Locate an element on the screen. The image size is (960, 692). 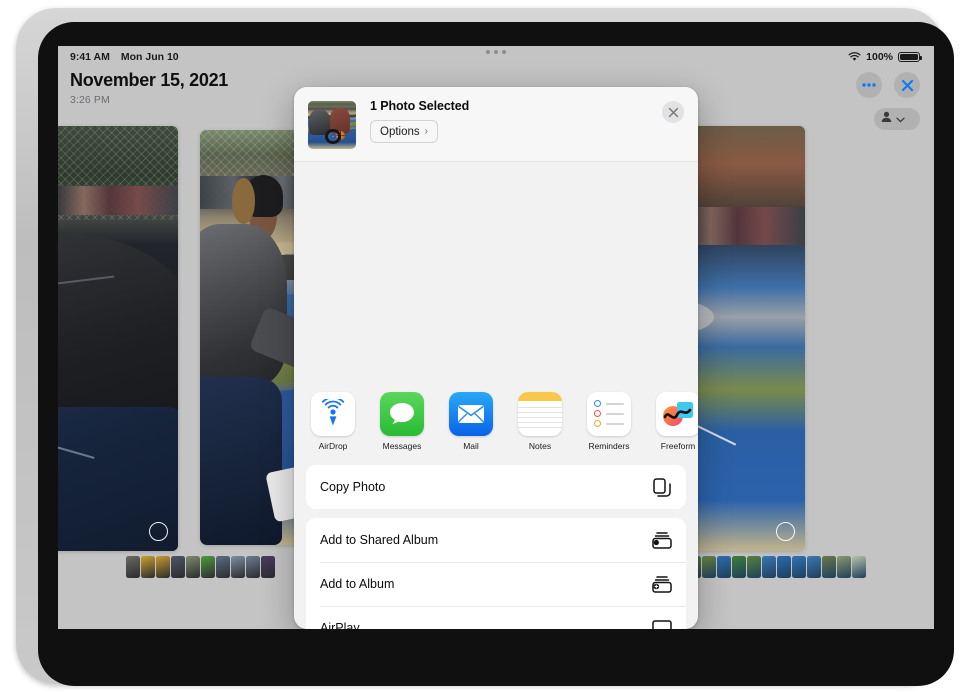
mail-icon is located at coordinates (471, 413).